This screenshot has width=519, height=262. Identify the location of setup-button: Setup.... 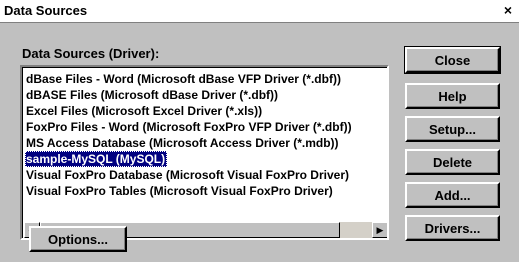
(452, 129).